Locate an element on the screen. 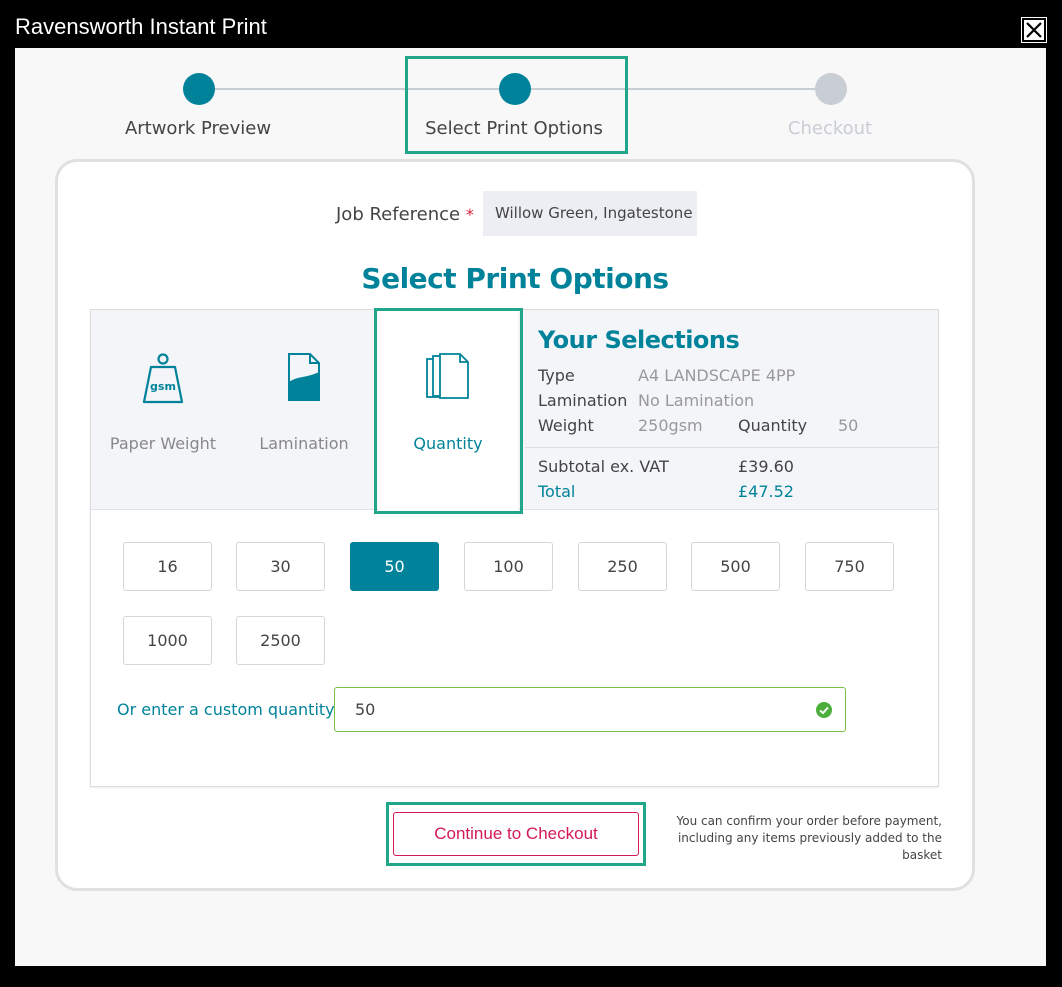  weight-value: 250gsm is located at coordinates (670, 425).